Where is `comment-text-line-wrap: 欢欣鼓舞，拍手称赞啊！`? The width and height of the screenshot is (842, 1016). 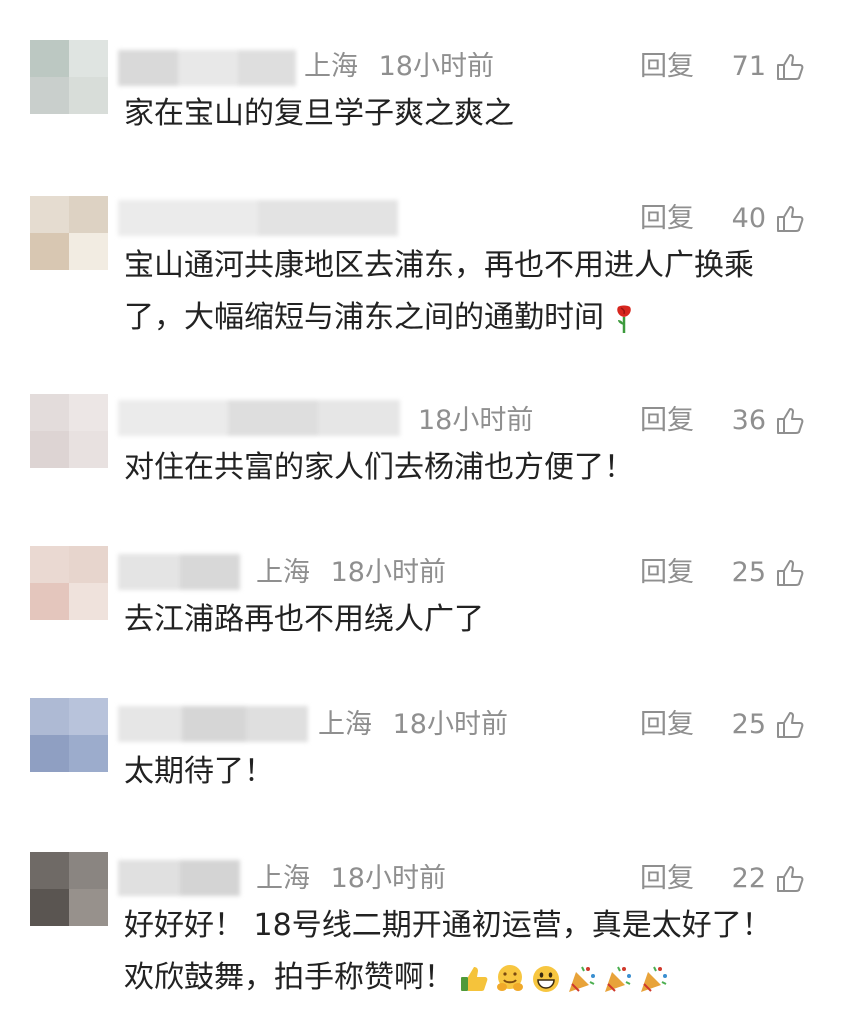 comment-text-line-wrap: 欢欣鼓舞，拍手称赞啊！ is located at coordinates (469, 978).